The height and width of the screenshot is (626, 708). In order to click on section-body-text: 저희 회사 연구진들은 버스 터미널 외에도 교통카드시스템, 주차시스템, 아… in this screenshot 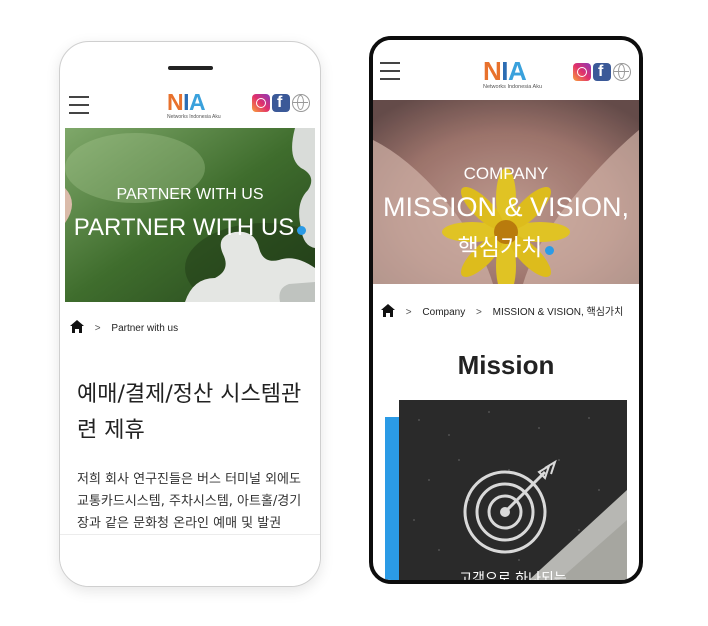, I will do `click(189, 501)`.